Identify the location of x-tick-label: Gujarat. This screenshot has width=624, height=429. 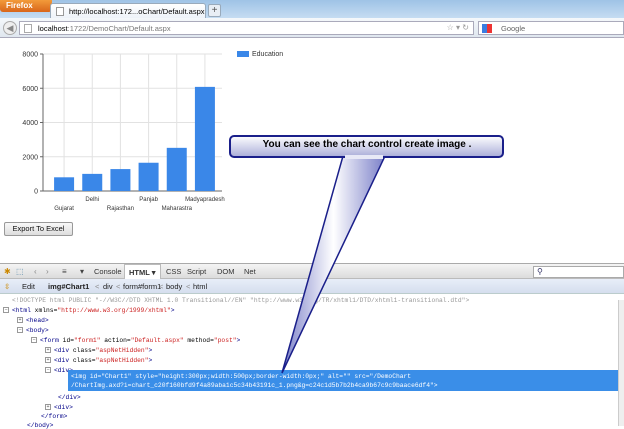
(64, 209).